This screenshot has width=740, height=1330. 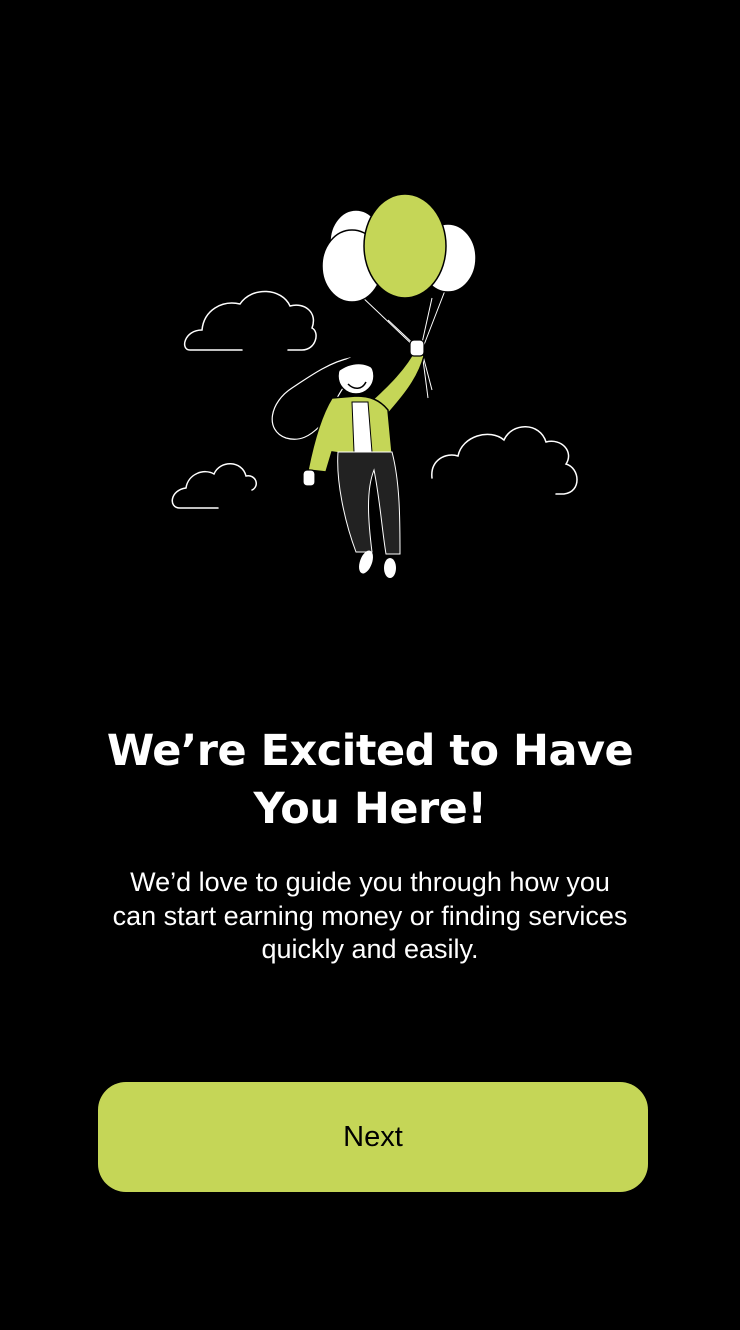 I want to click on cloud-right, so click(x=504, y=460).